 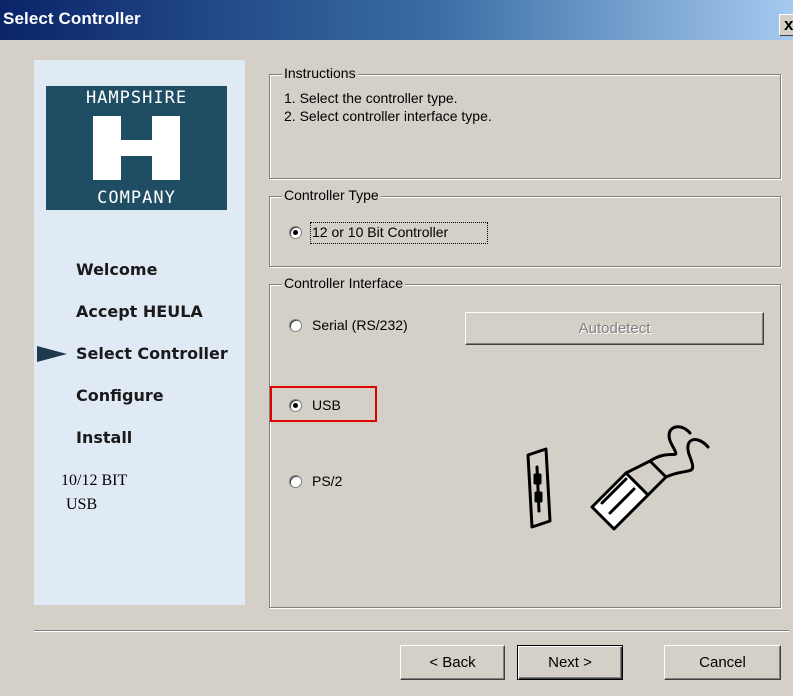 I want to click on instructions-legend: Instructions, so click(x=320, y=73).